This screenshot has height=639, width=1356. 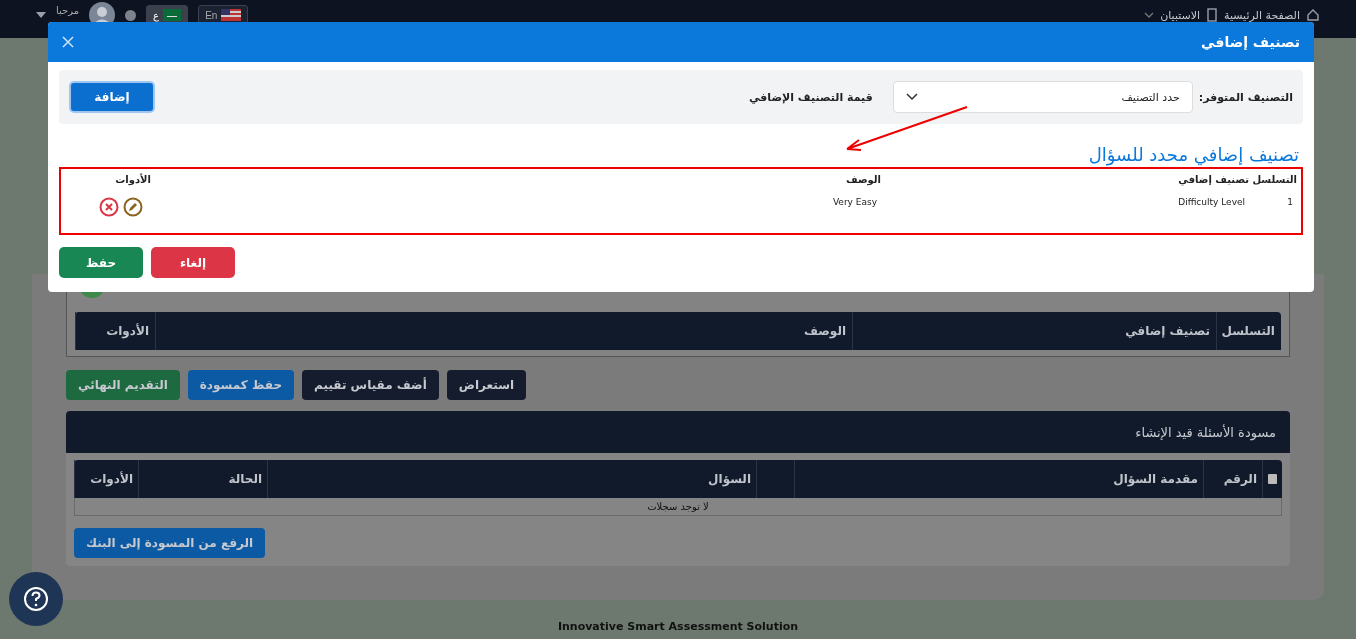 What do you see at coordinates (1313, 15) in the screenshot?
I see `home-icon` at bounding box center [1313, 15].